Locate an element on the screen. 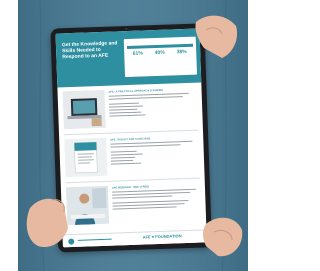 This screenshot has width=320, height=271. stat-1-number: 61% is located at coordinates (137, 53).